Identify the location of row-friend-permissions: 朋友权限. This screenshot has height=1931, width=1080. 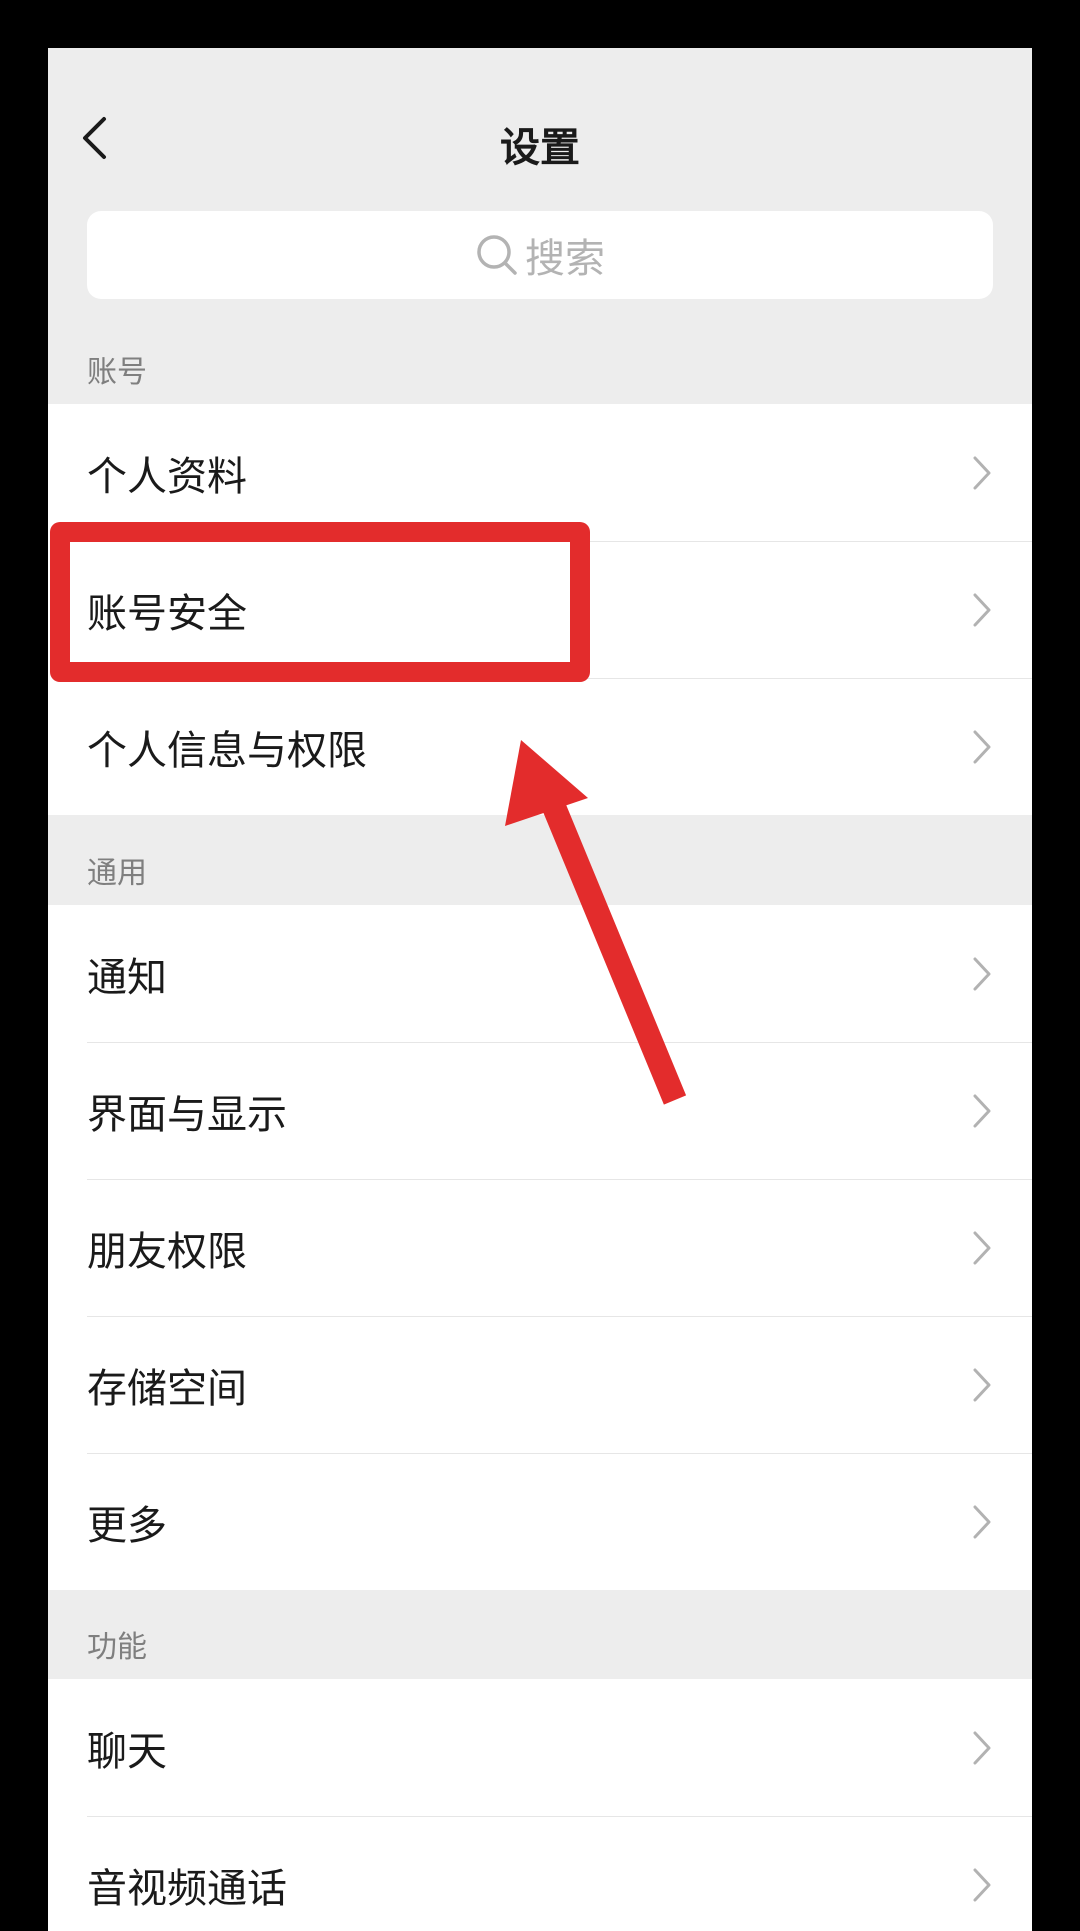
(540, 1247).